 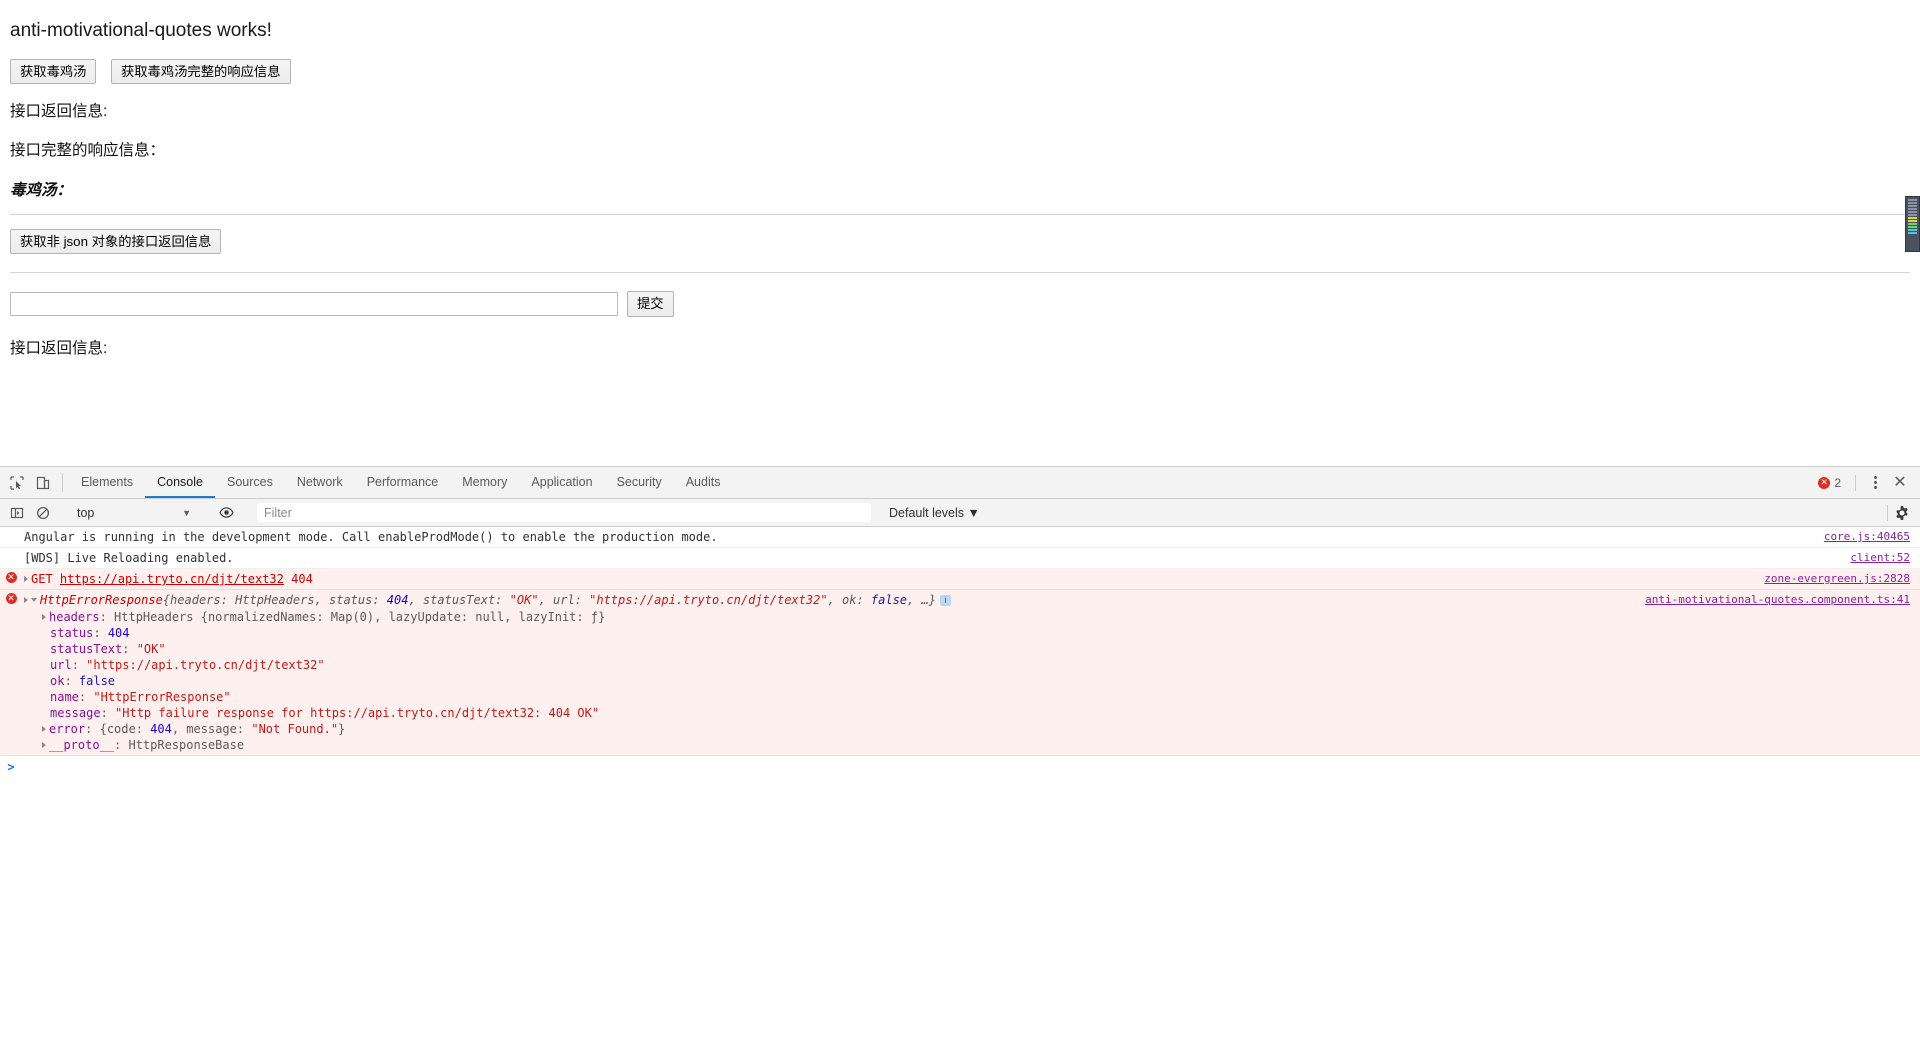 What do you see at coordinates (59, 112) in the screenshot?
I see `api-return-label: 接口返回信息:` at bounding box center [59, 112].